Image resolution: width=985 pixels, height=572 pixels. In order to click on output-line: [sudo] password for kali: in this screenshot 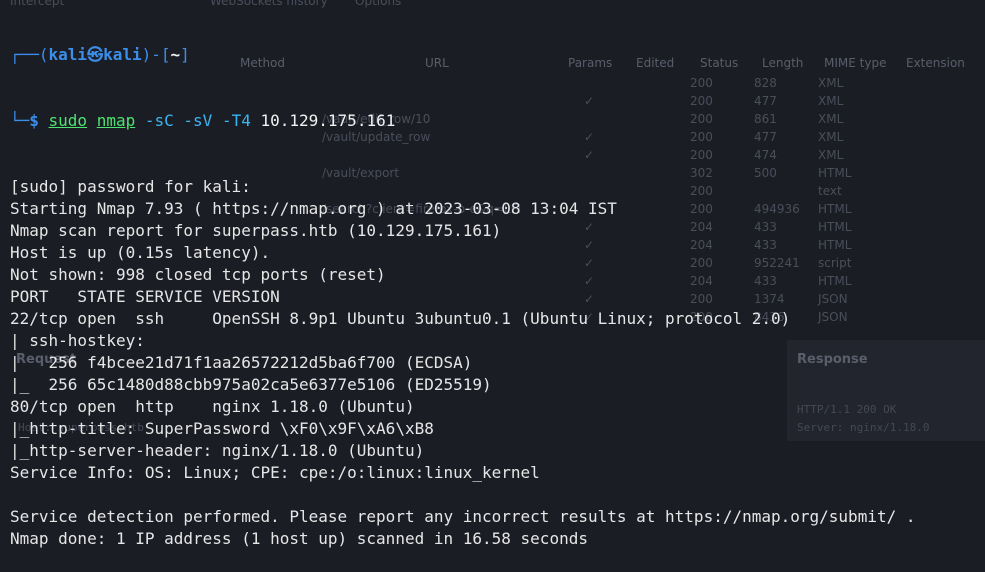, I will do `click(130, 186)`.